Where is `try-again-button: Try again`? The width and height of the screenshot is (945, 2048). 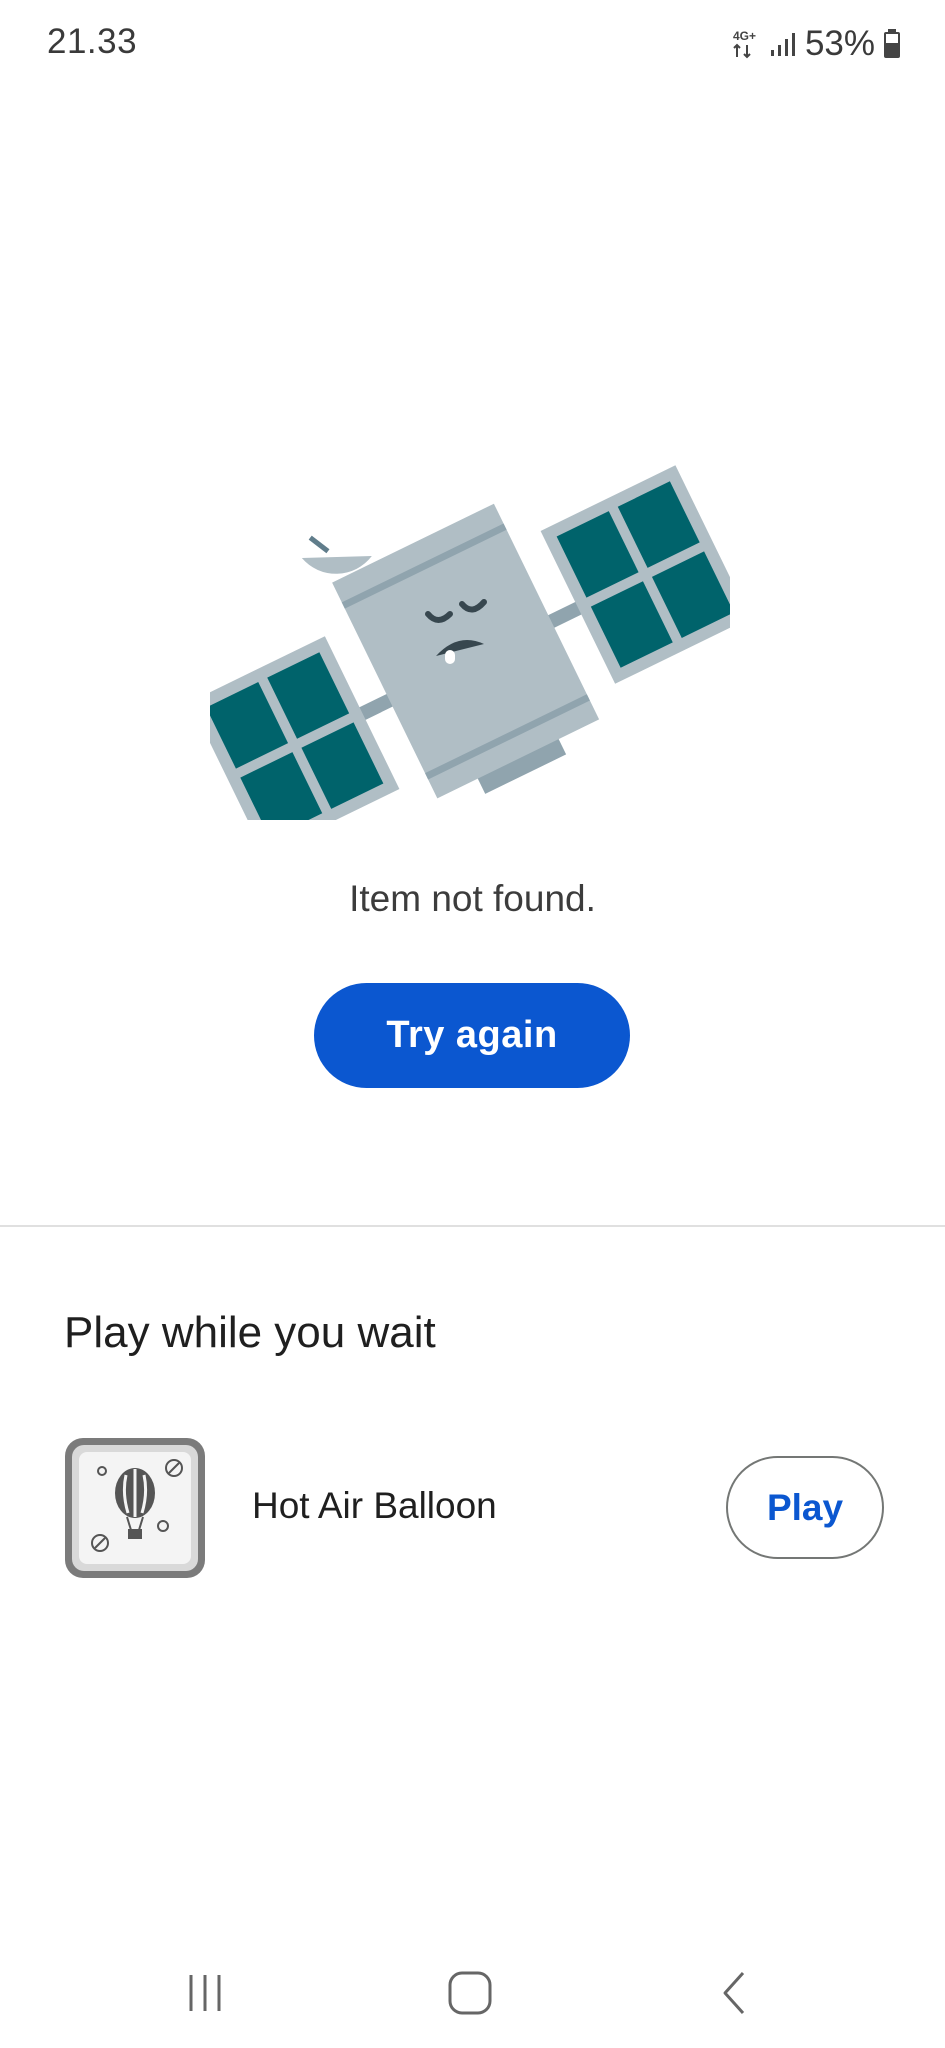
try-again-button: Try again is located at coordinates (472, 1035).